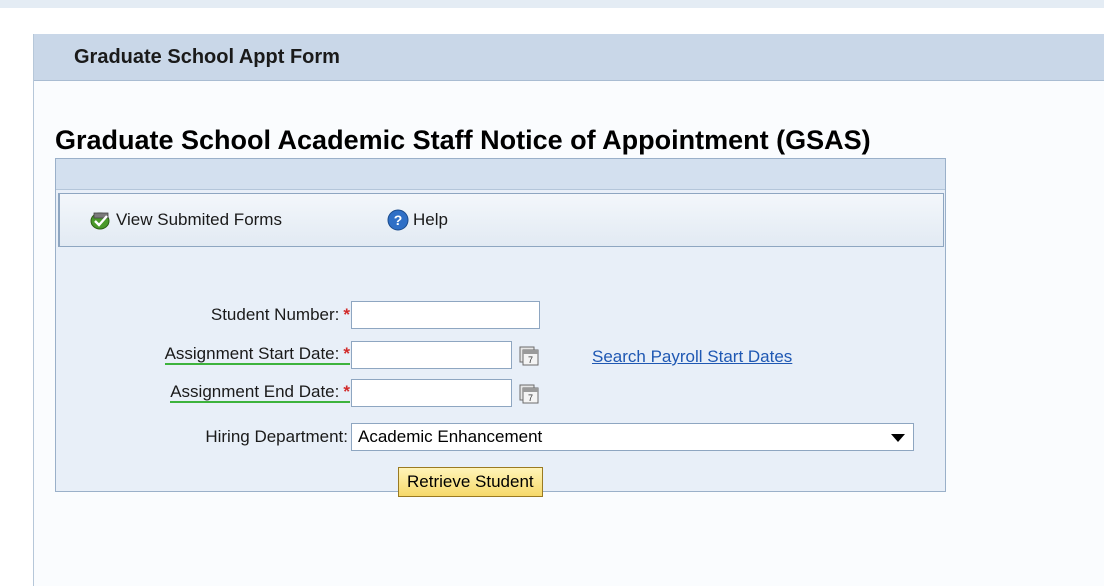  Describe the element at coordinates (692, 357) in the screenshot. I see `search-payroll-start-dates-link: Search Payroll Start Dates` at that location.